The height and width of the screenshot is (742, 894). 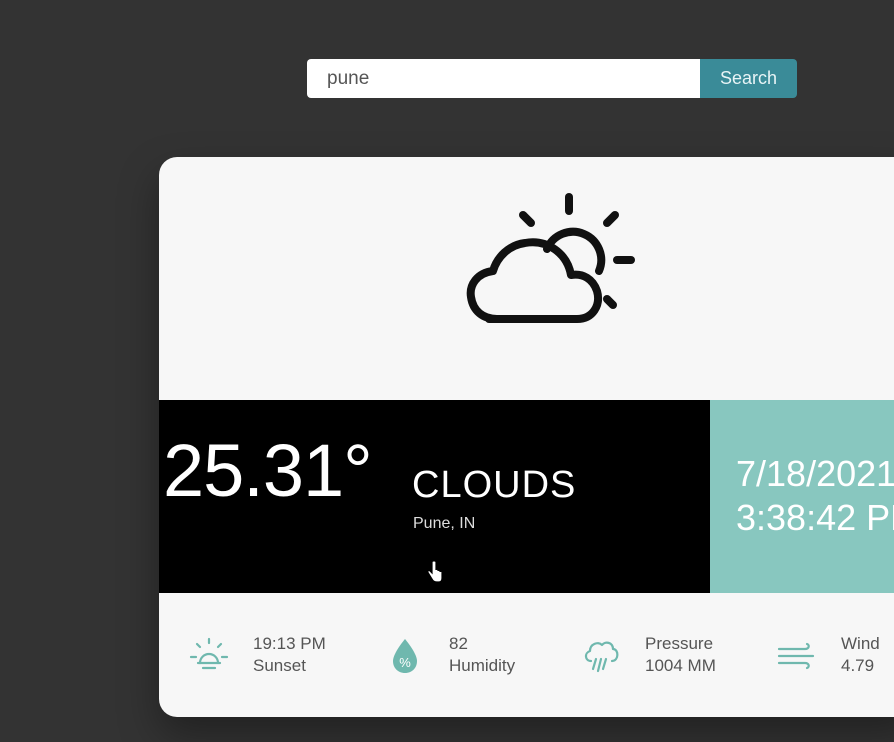 I want to click on wind-value: Wind, so click(x=860, y=643).